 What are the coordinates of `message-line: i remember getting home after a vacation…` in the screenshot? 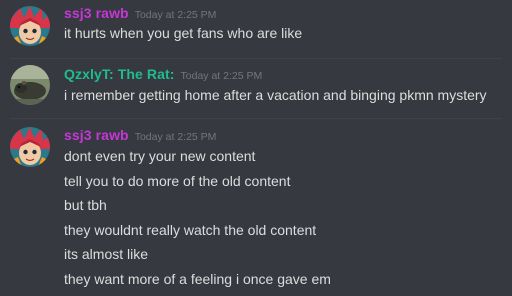 It's located at (275, 95).